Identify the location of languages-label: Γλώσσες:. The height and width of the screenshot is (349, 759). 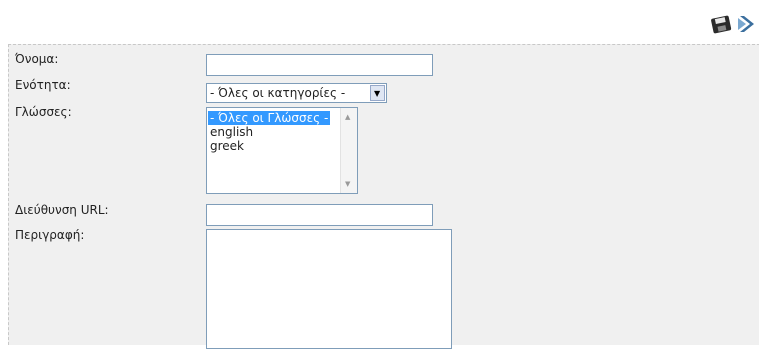
(43, 112).